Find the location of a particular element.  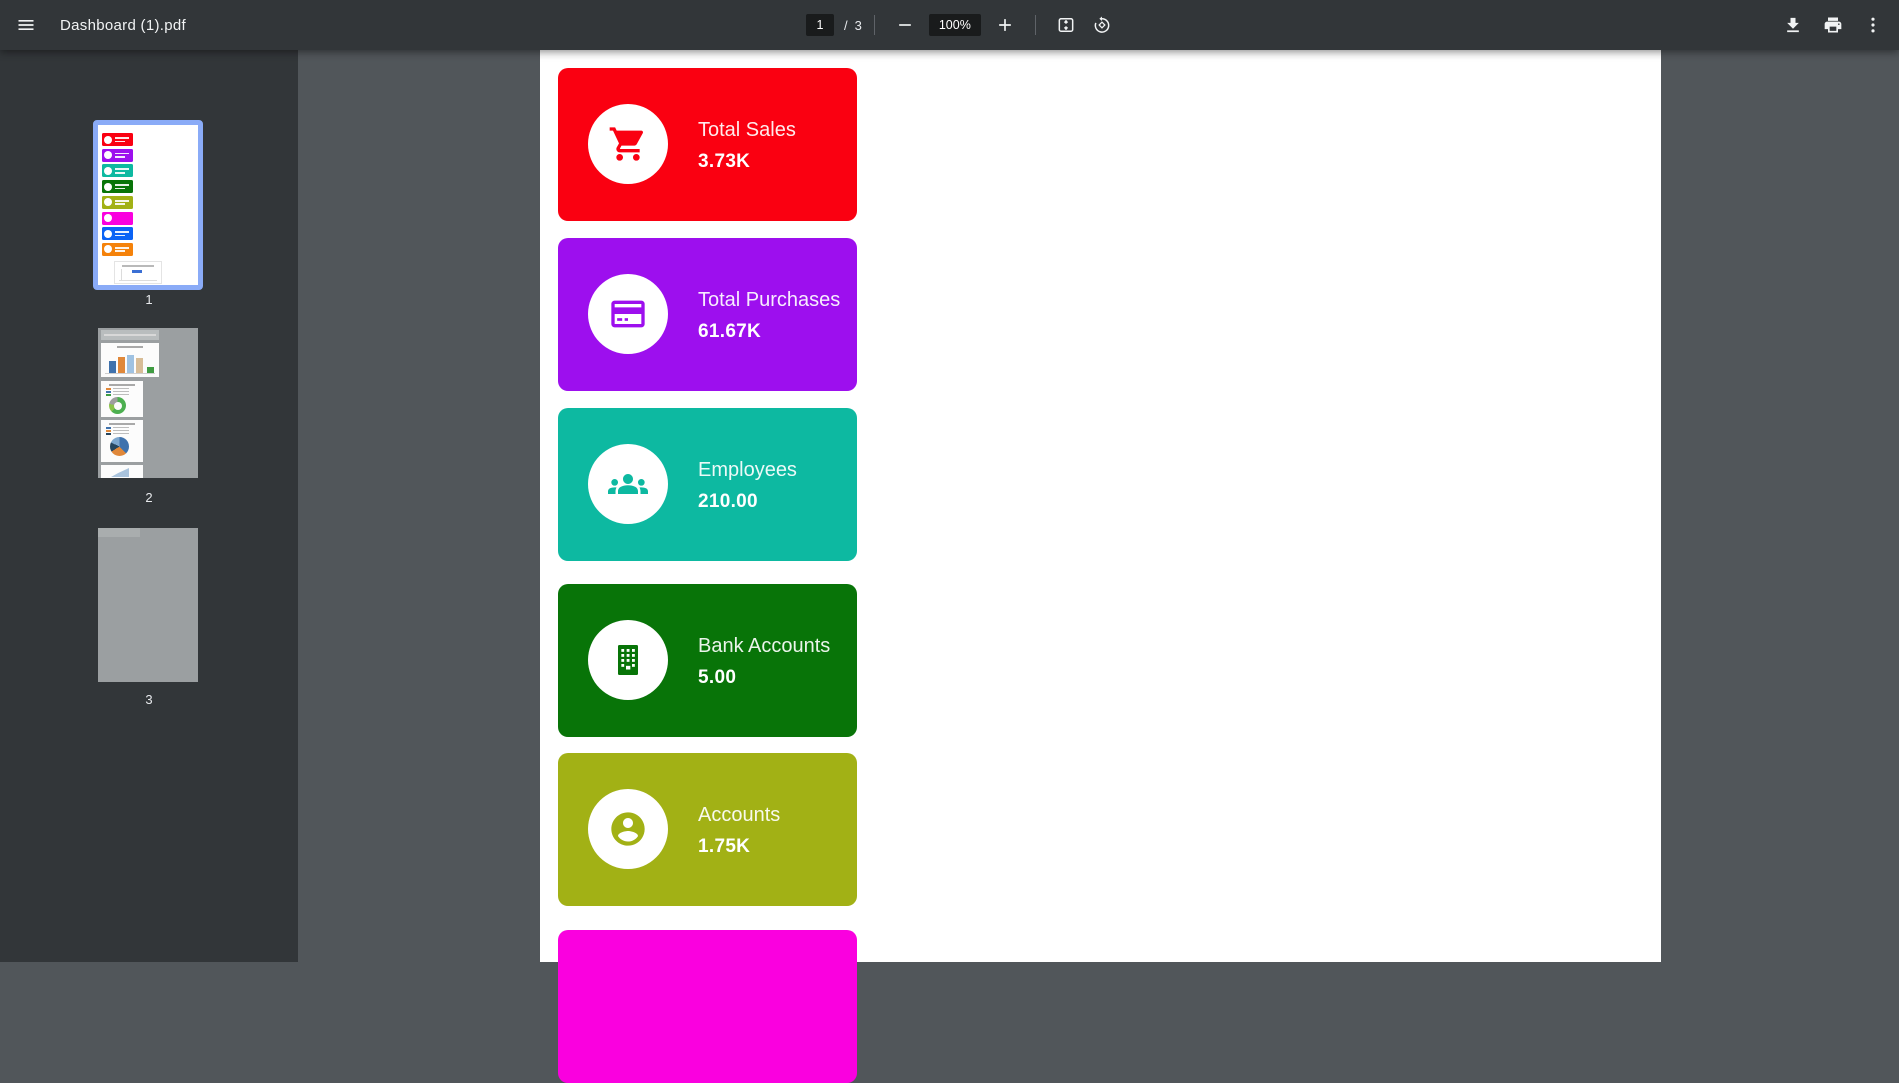

card-text: Total Purchases 61.67K is located at coordinates (777, 314).